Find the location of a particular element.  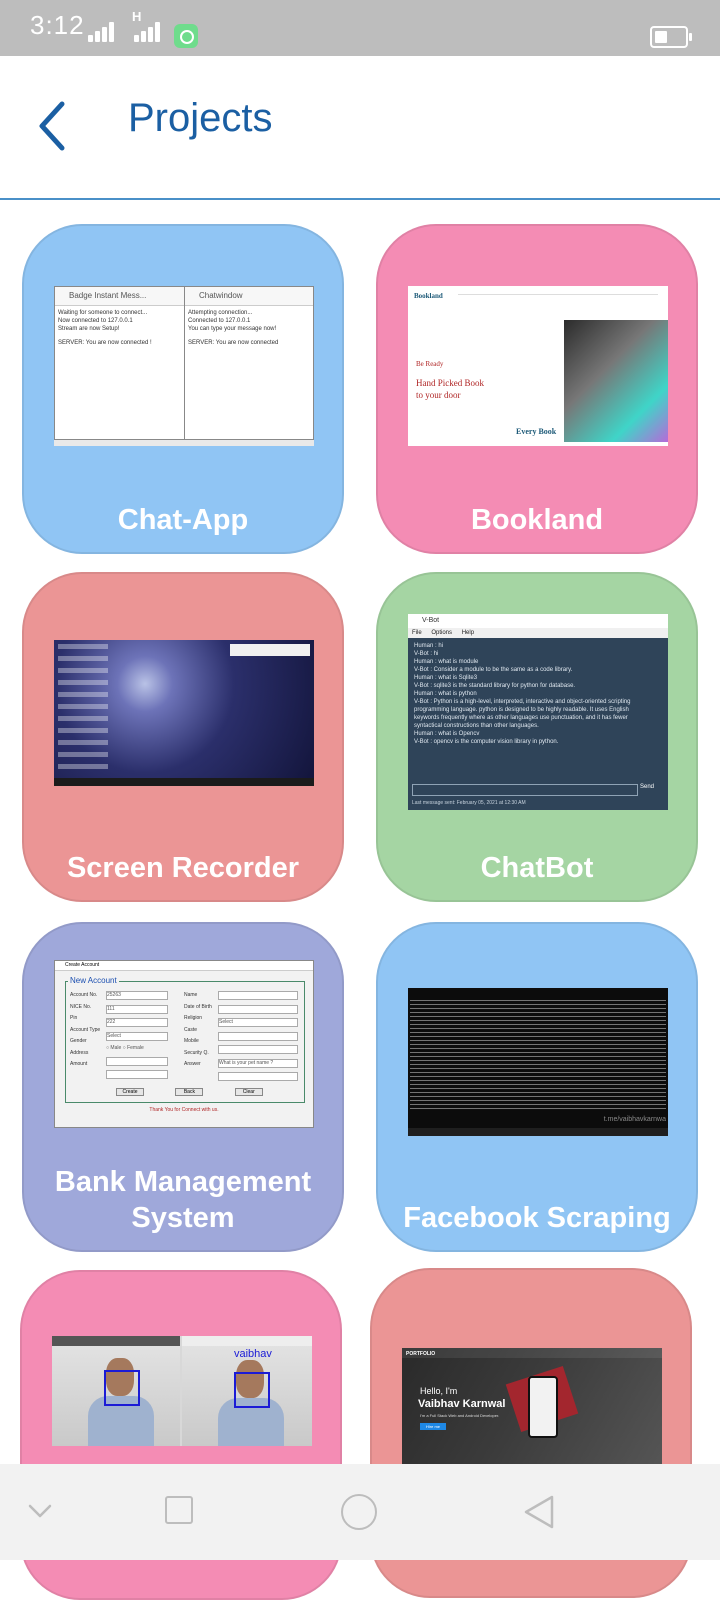

bank-footer: Thank You for Connect with us. is located at coordinates (184, 1110).